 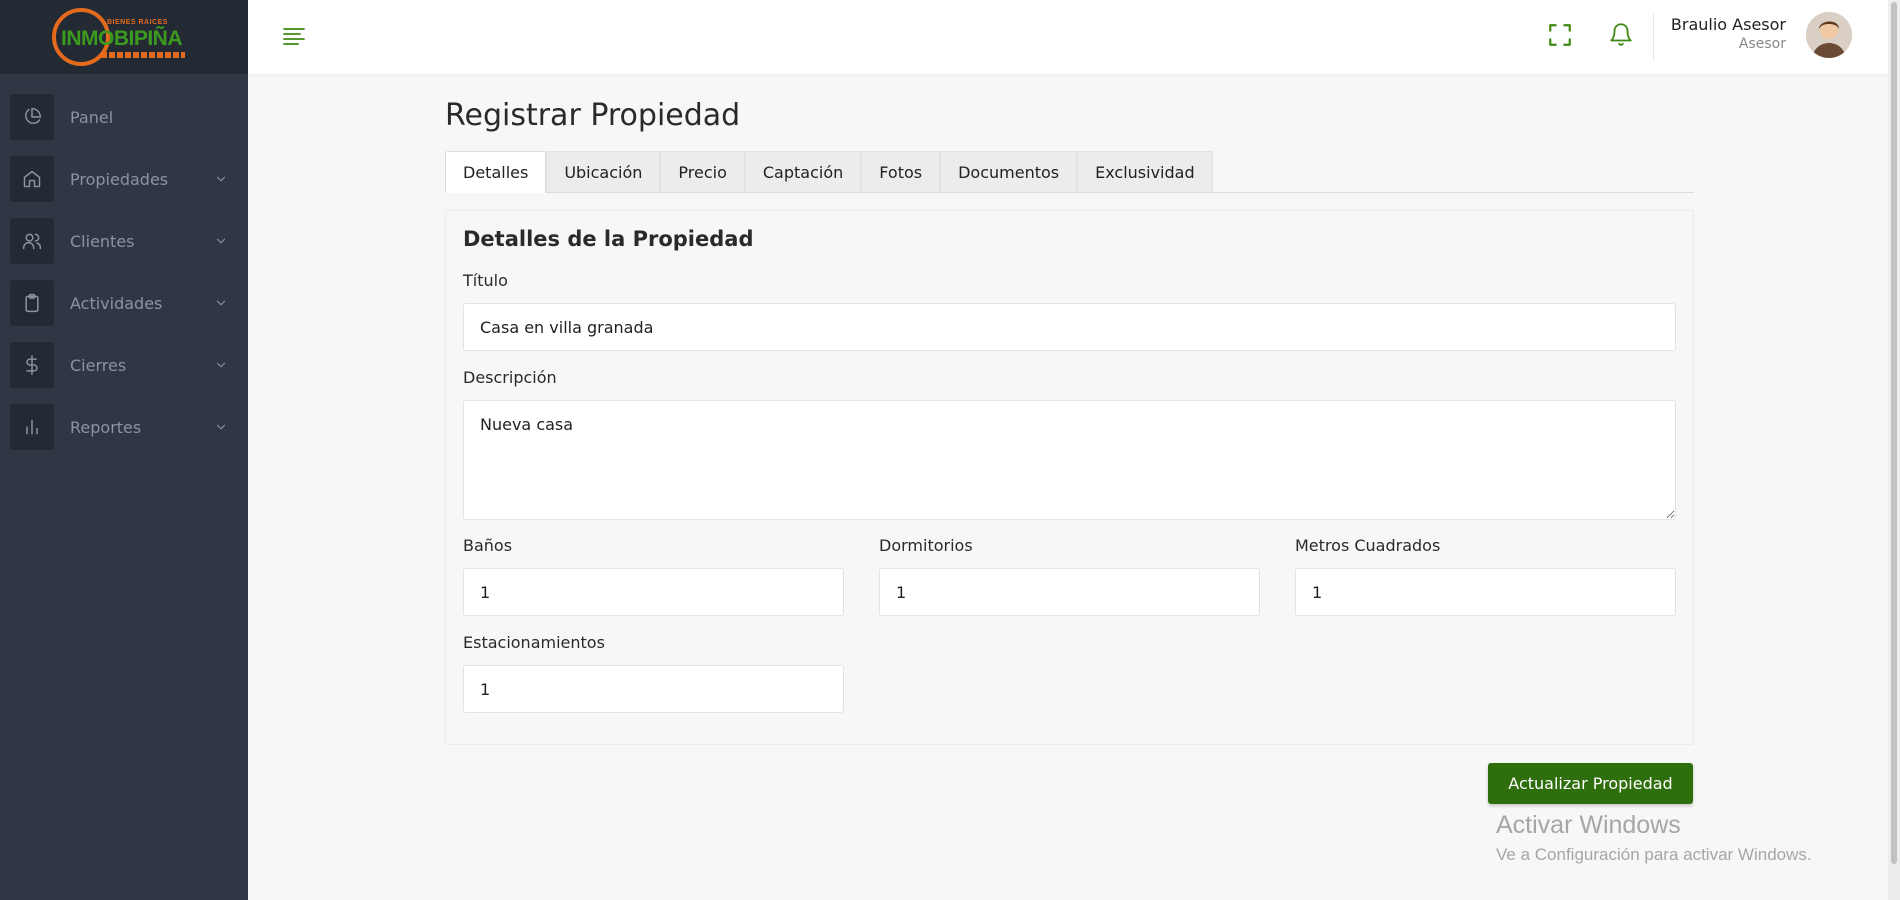 I want to click on page-scrollbar, so click(x=1894, y=450).